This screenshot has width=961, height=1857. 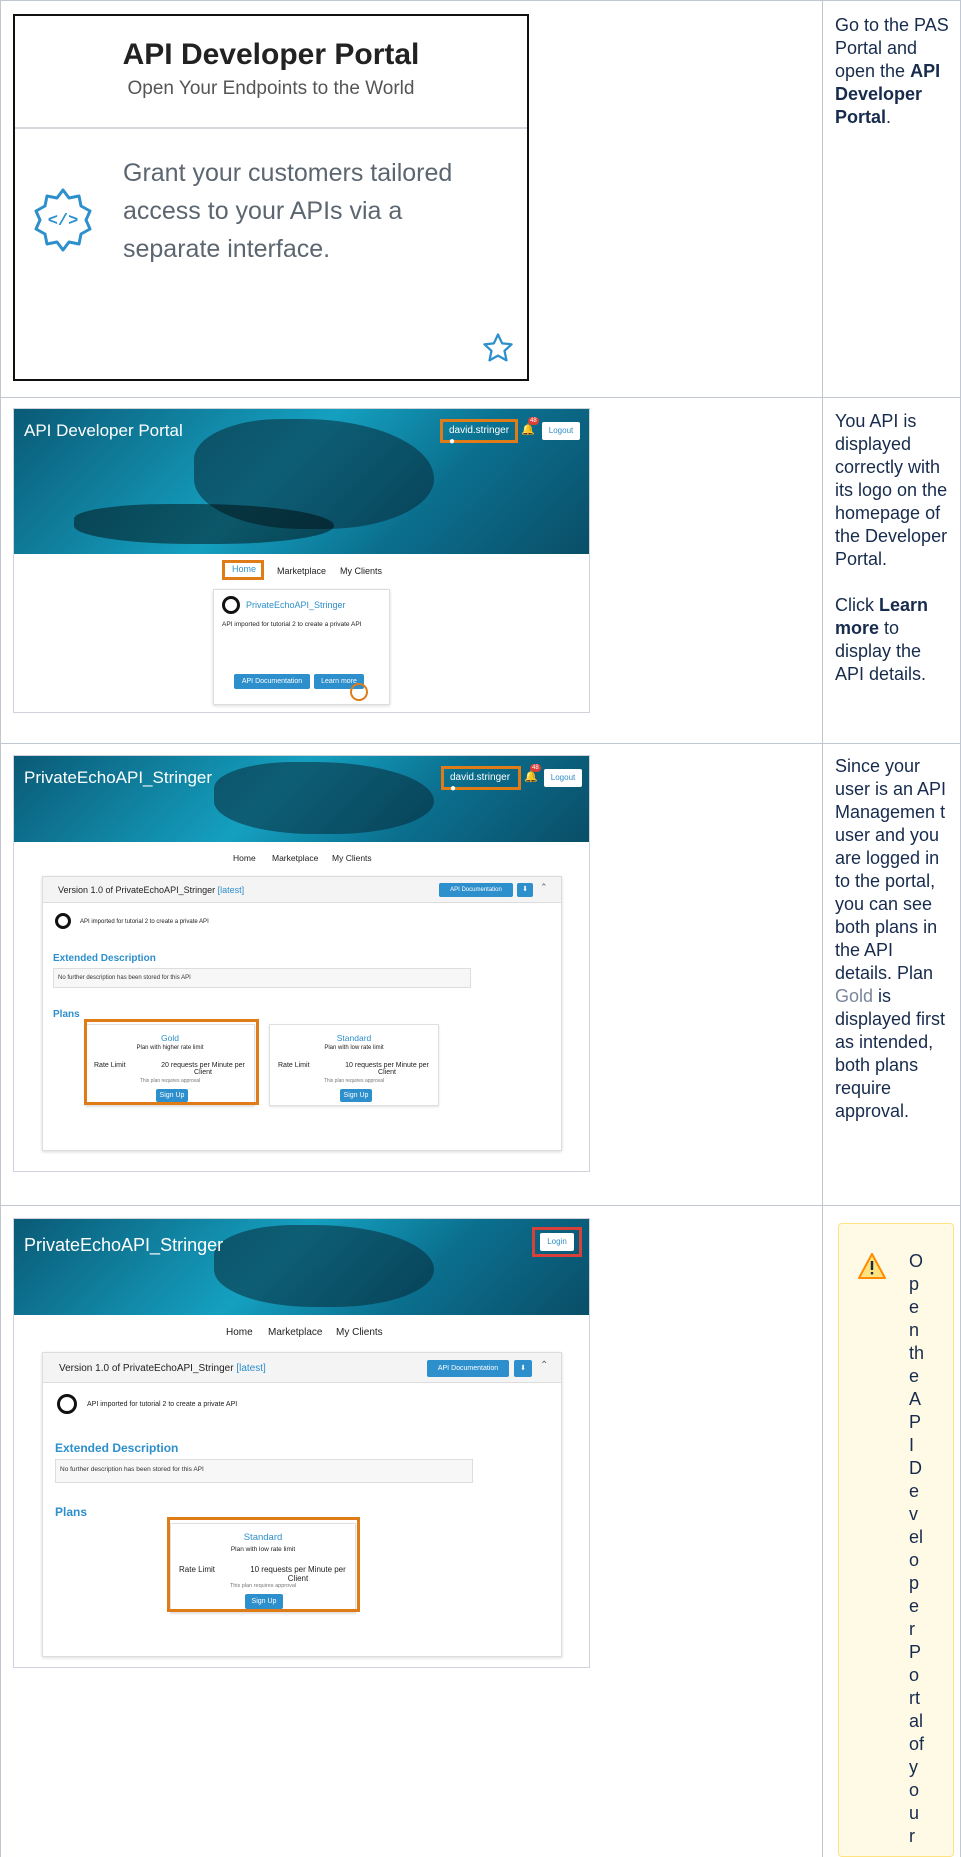 I want to click on gold-plan-highlight, so click(x=171, y=1062).